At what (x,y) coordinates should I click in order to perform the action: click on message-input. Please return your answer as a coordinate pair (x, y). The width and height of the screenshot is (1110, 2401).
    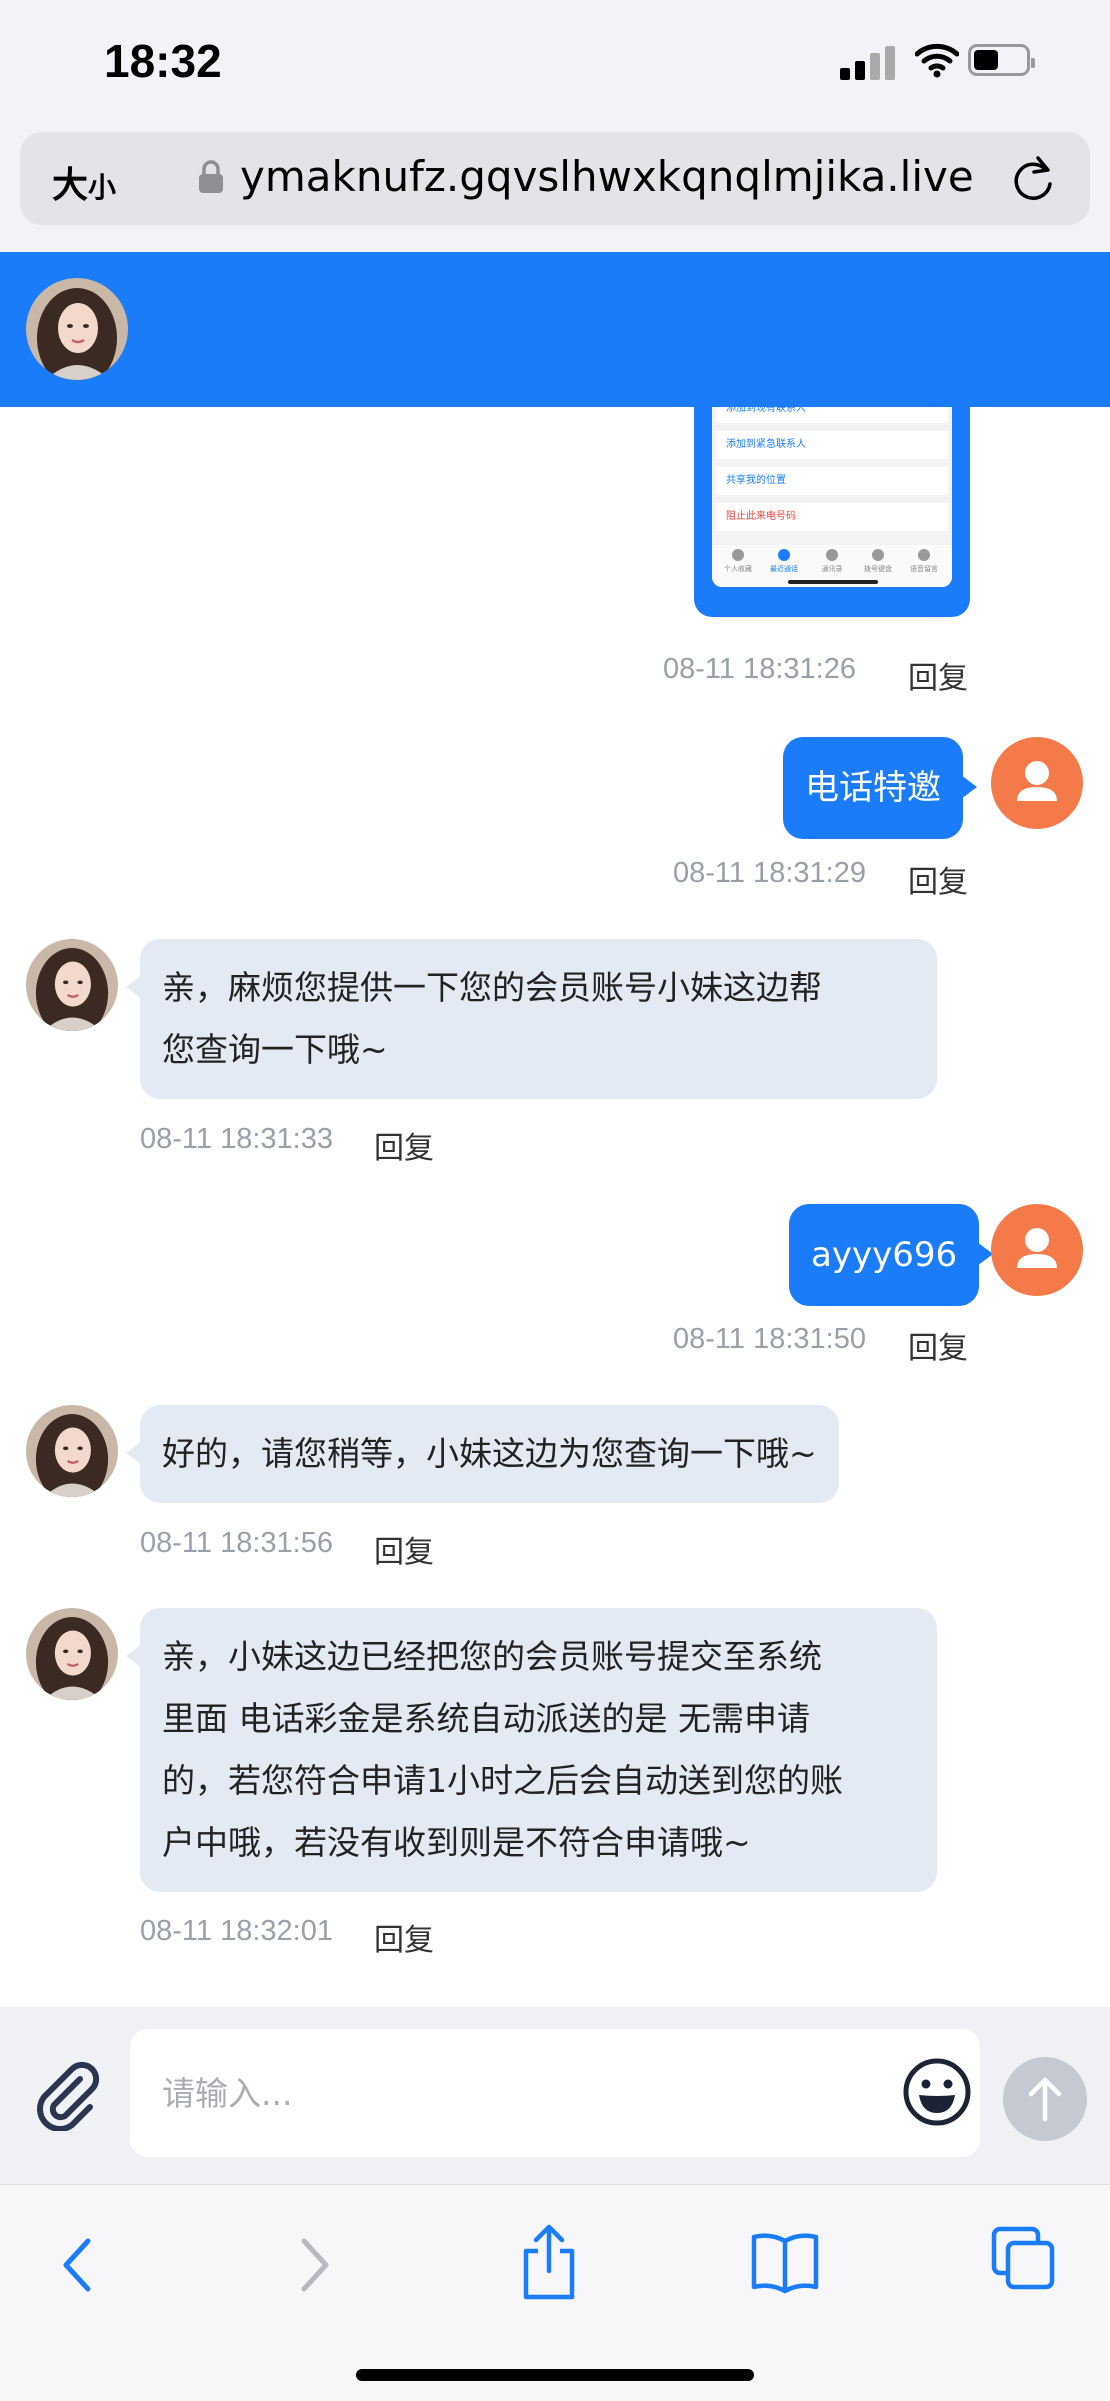
    Looking at the image, I should click on (555, 2093).